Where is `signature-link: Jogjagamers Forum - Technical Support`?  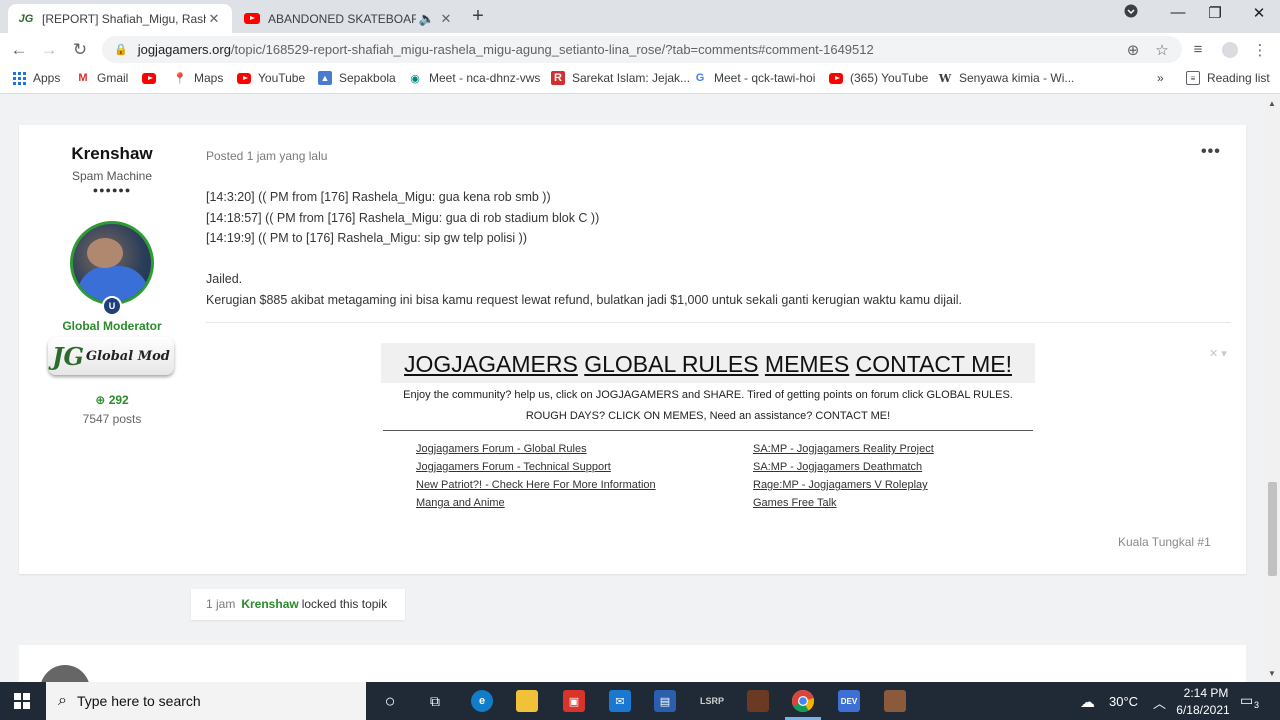 signature-link: Jogjagamers Forum - Technical Support is located at coordinates (536, 467).